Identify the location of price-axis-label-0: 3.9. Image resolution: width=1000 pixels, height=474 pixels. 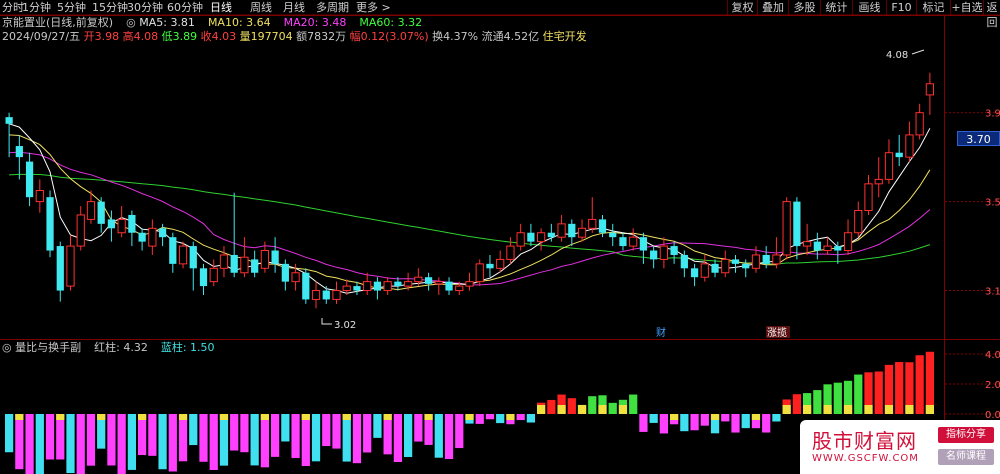
(992, 114).